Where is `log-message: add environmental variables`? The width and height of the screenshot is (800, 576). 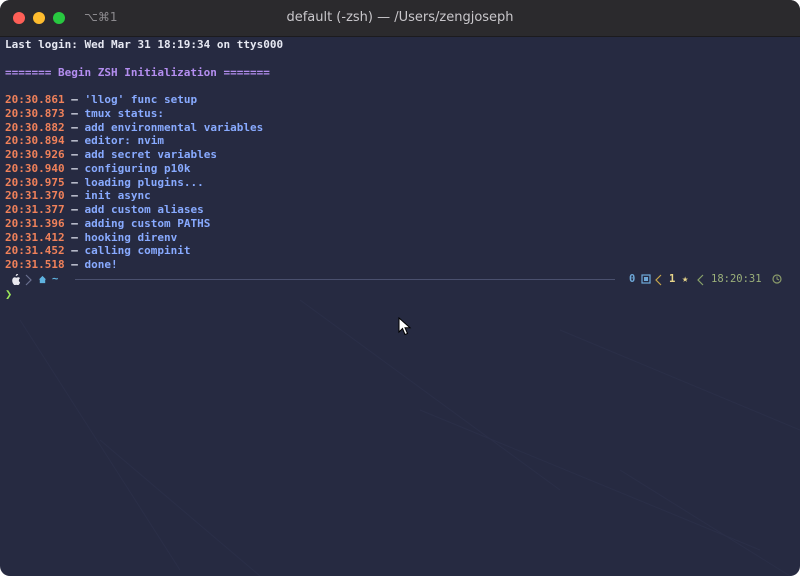
log-message: add environmental variables is located at coordinates (174, 127).